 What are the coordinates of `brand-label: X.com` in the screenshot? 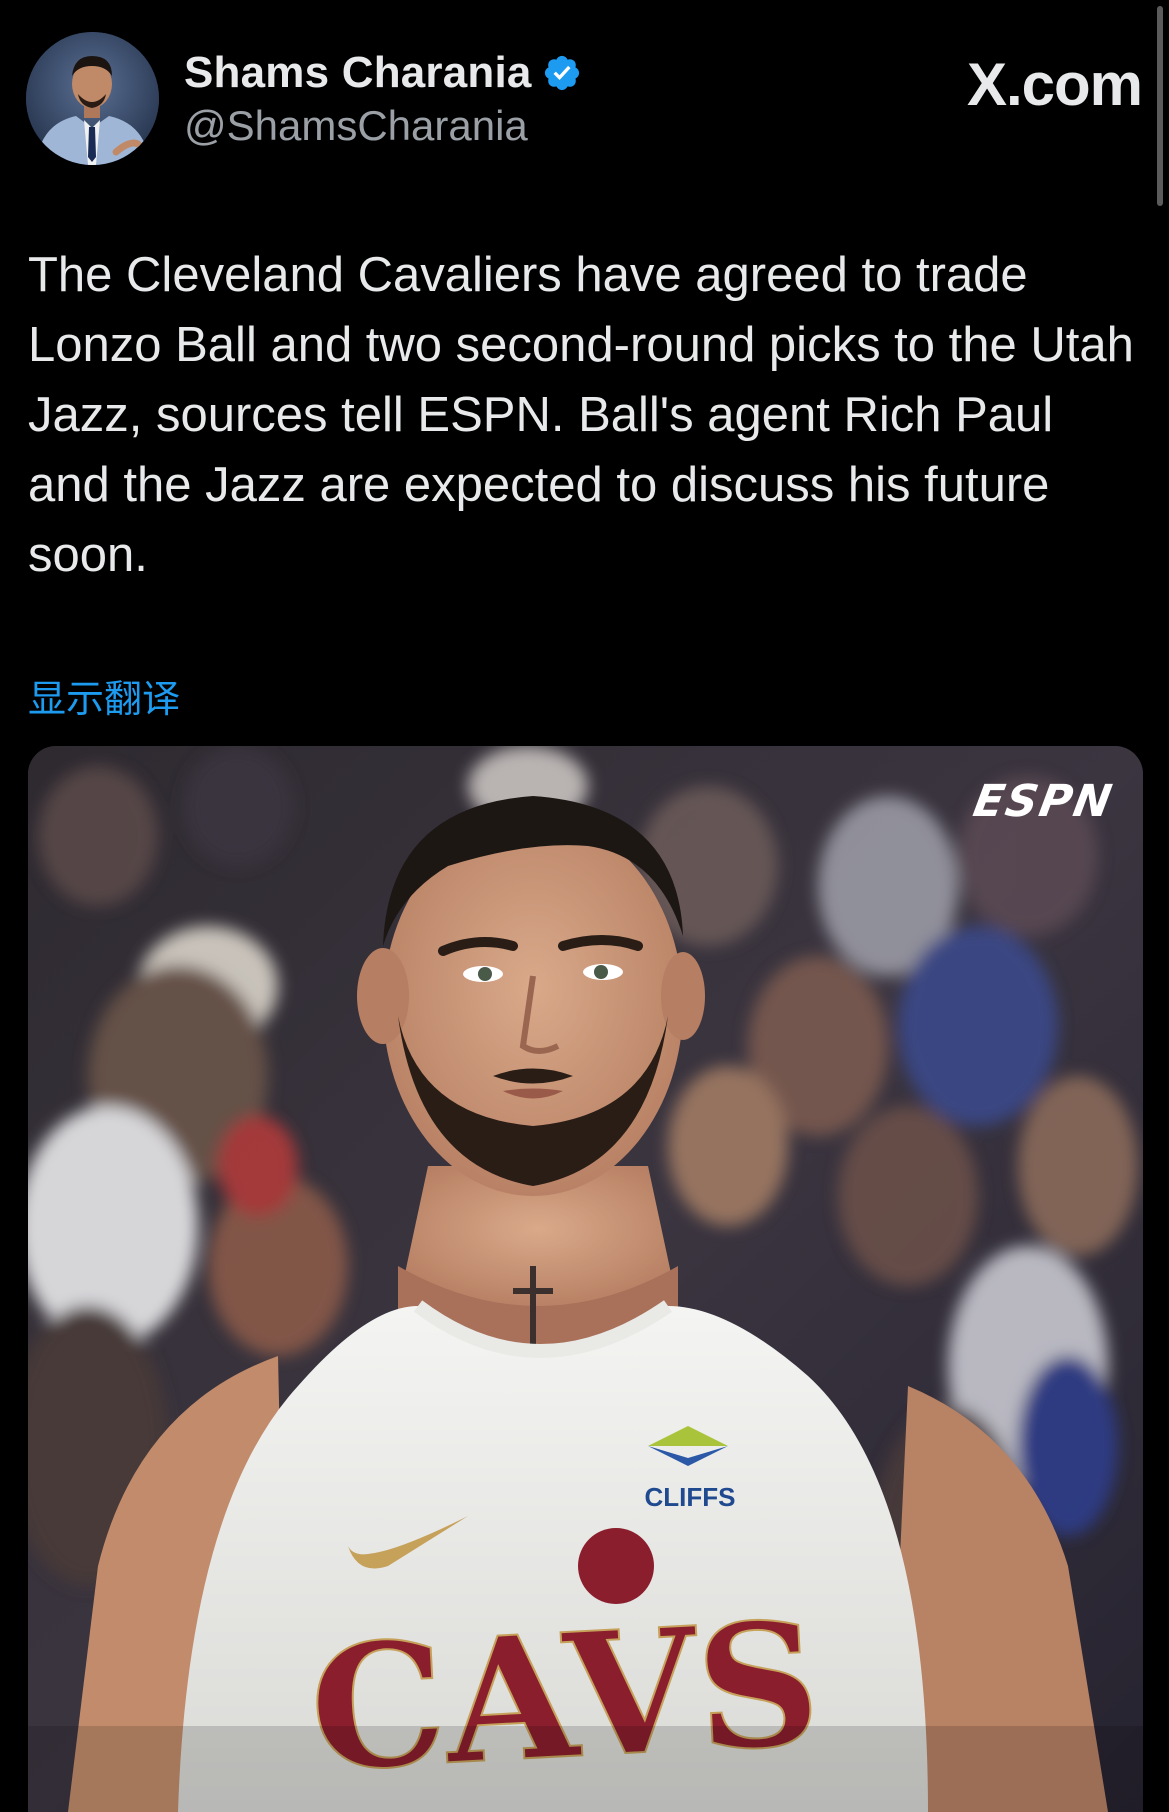 It's located at (1054, 84).